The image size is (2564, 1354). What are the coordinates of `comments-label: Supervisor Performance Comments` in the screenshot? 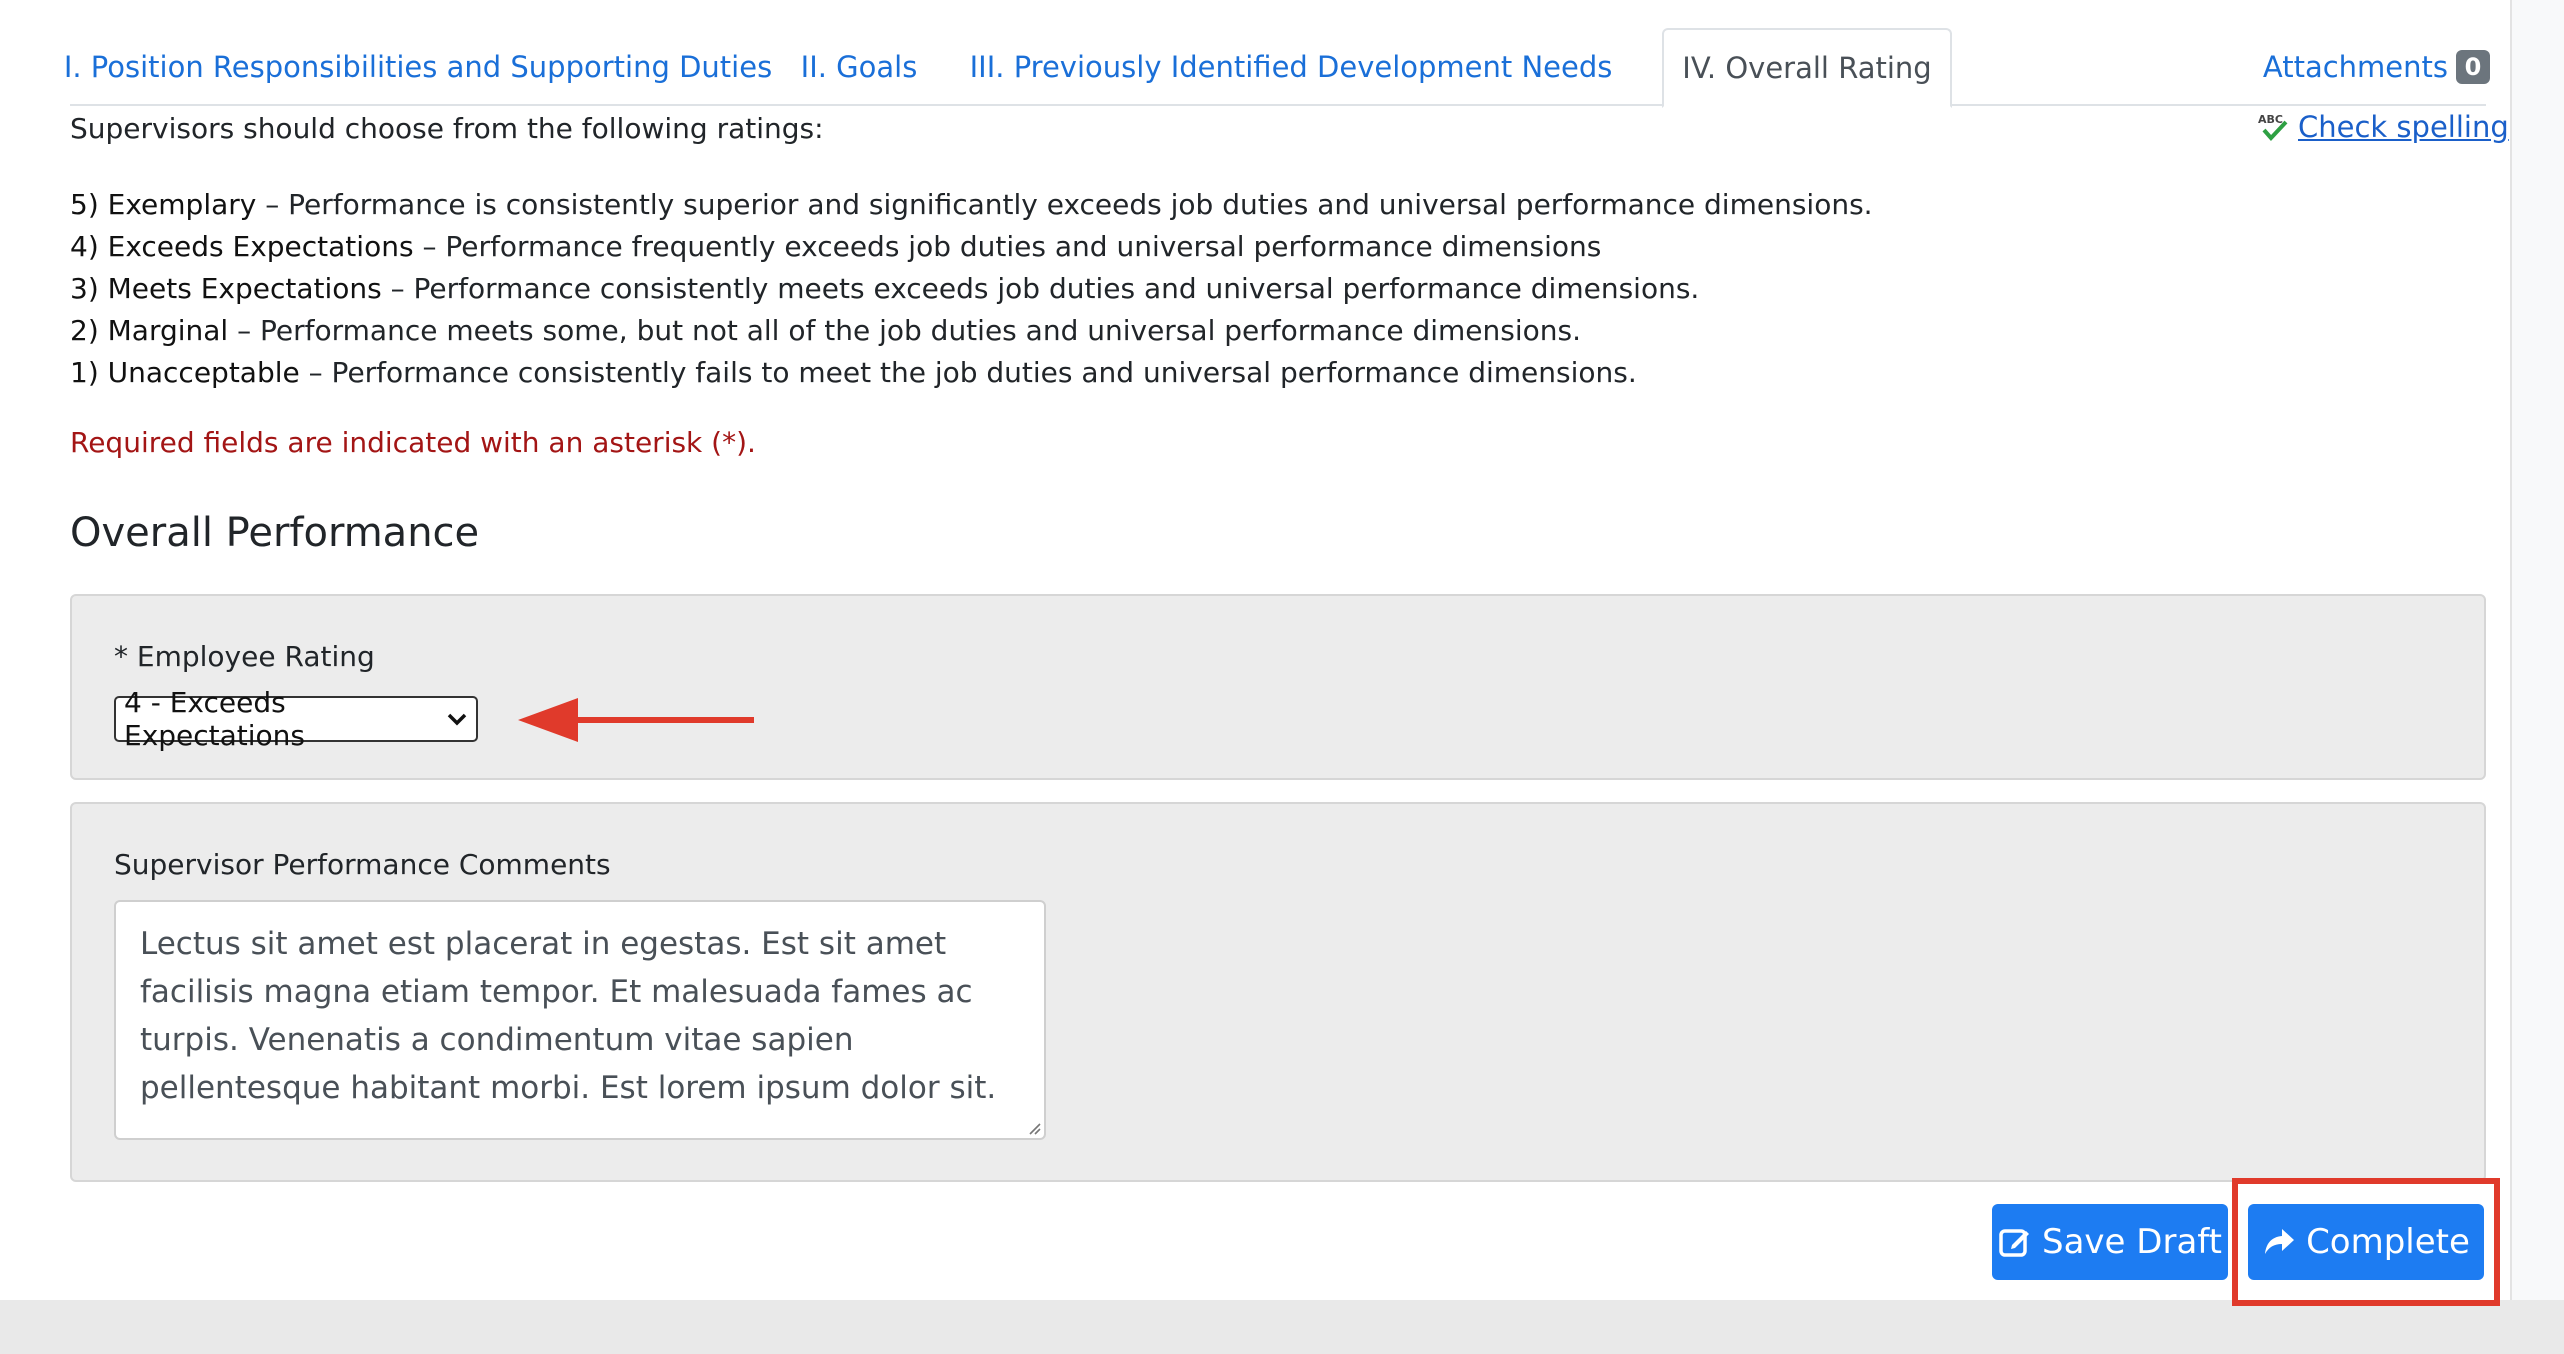 It's located at (362, 864).